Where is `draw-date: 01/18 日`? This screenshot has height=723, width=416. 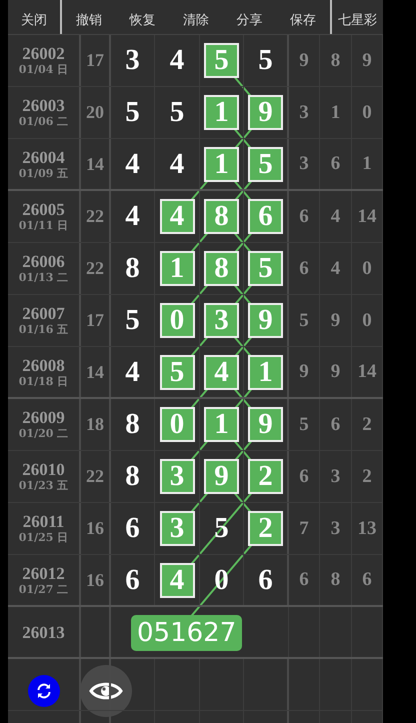
draw-date: 01/18 日 is located at coordinates (43, 381).